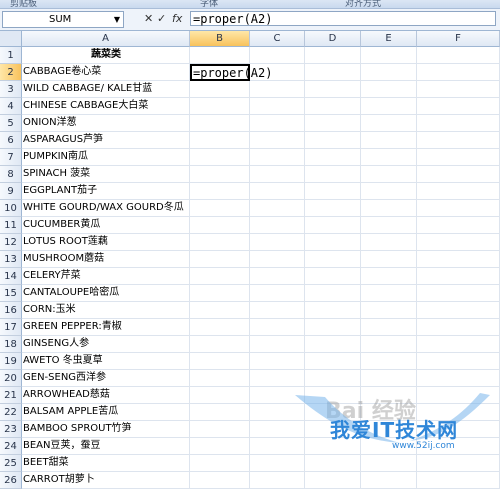 The width and height of the screenshot is (500, 489). Describe the element at coordinates (11, 361) in the screenshot. I see `row-header: 19` at that location.